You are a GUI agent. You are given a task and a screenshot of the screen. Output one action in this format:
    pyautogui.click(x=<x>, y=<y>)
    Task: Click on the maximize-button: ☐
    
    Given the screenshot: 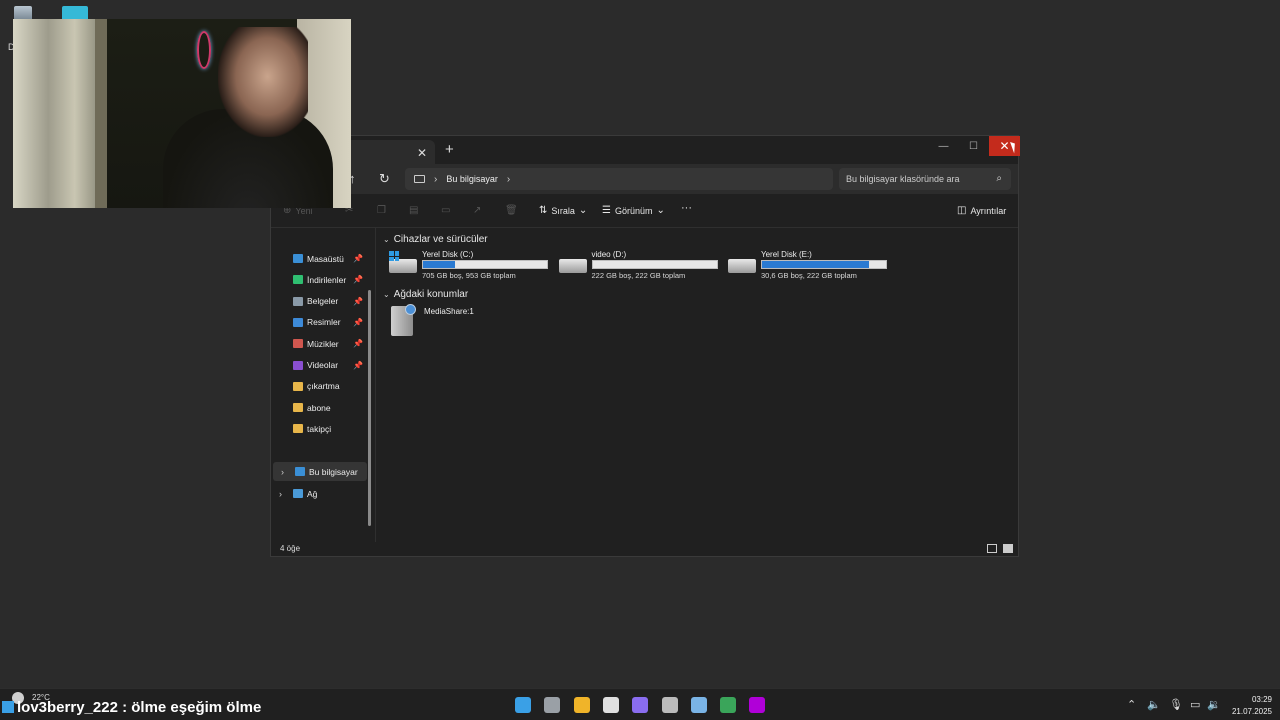 What is the action you would take?
    pyautogui.click(x=973, y=146)
    